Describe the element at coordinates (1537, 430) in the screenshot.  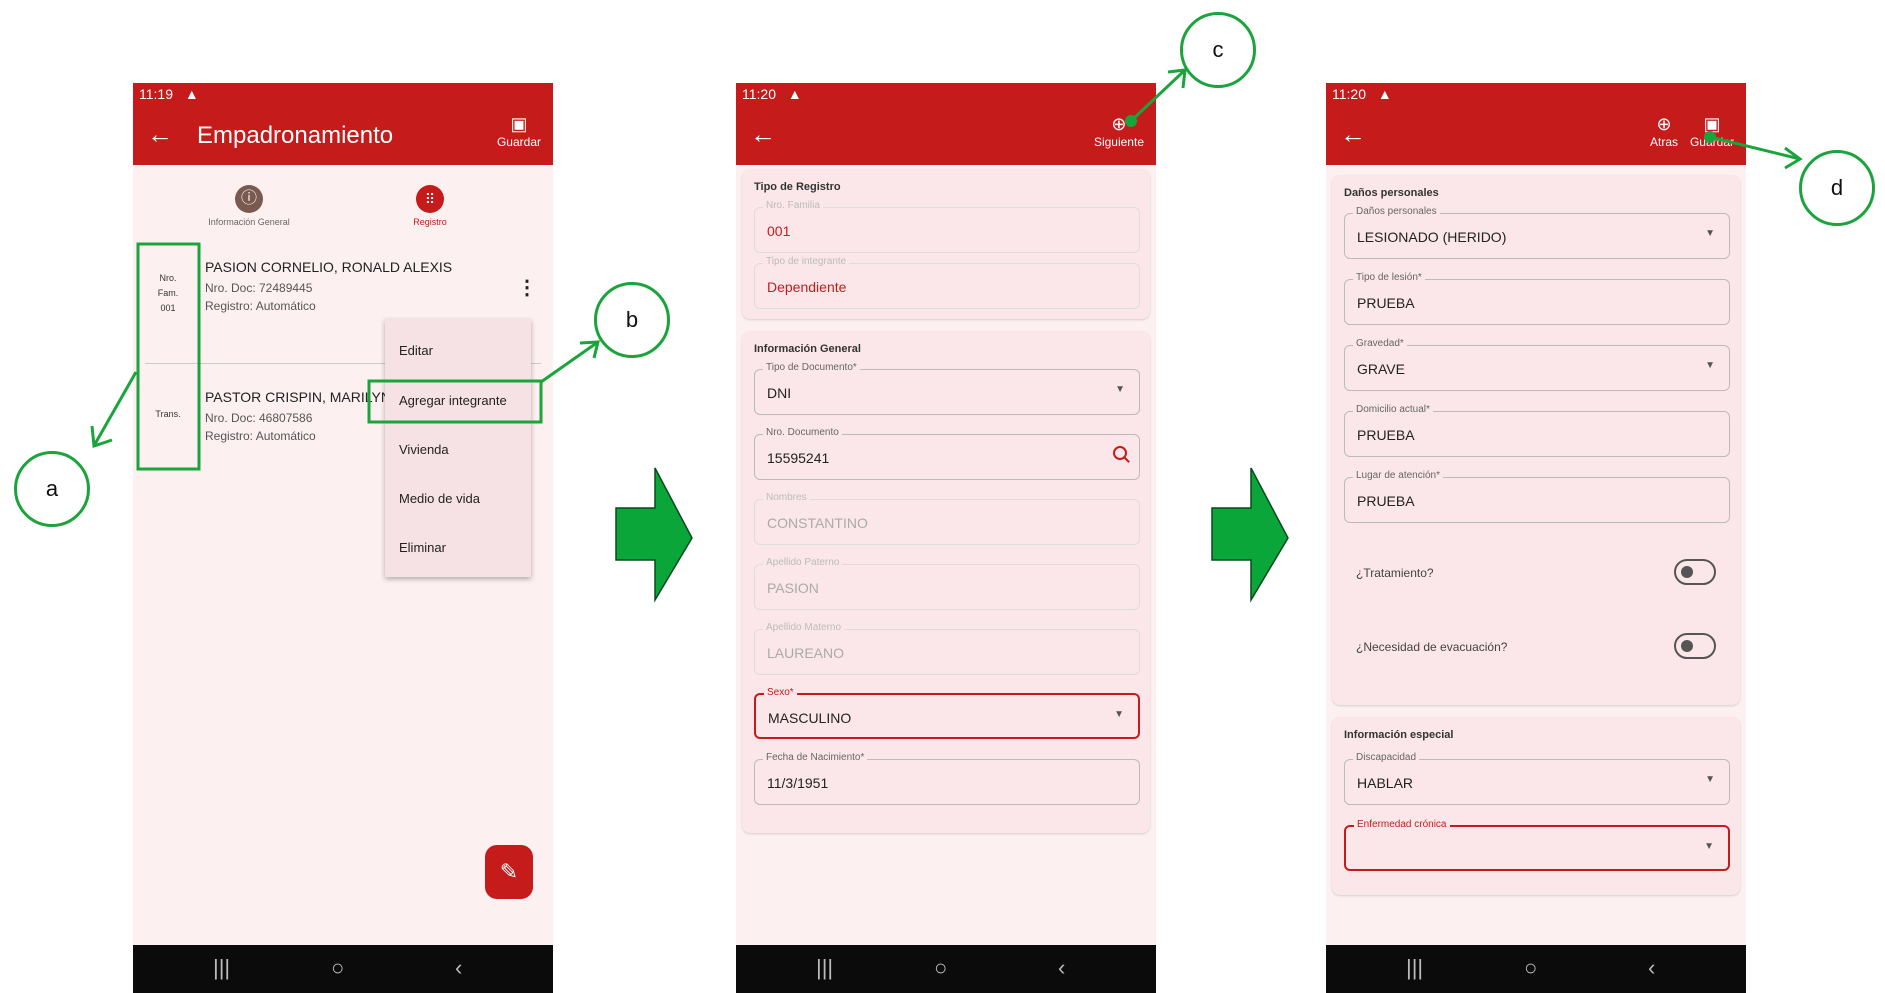
I see `domicilio-actual-input: Domicilio actual* PRUEBA` at that location.